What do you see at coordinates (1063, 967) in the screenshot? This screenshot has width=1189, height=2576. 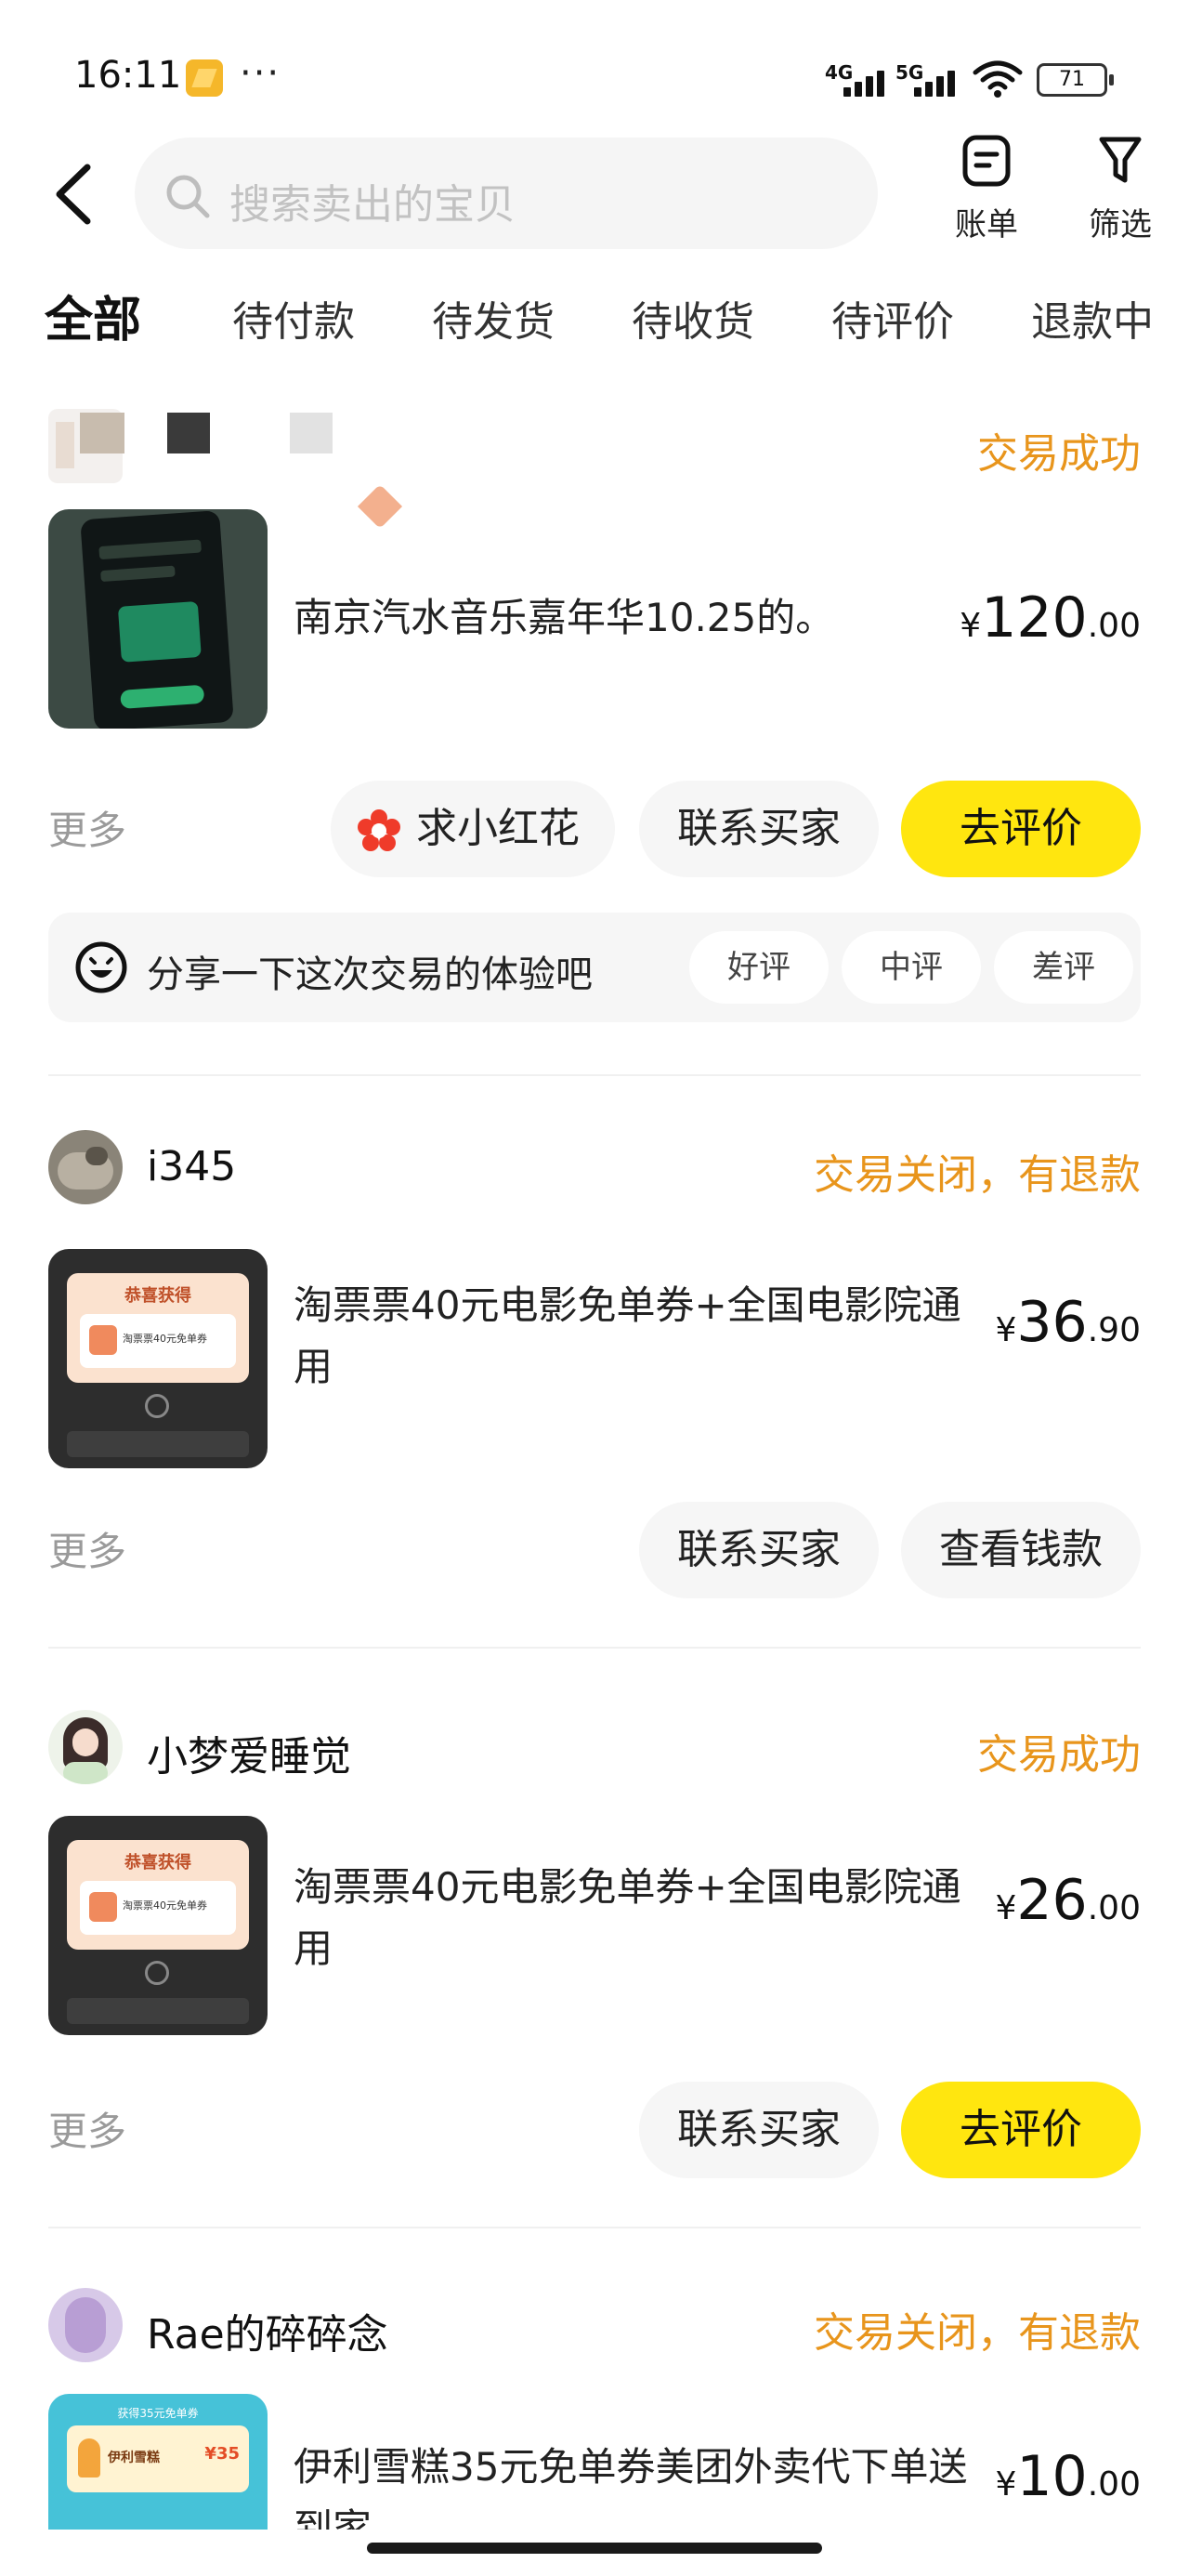 I see `bad-review-option: 差评` at bounding box center [1063, 967].